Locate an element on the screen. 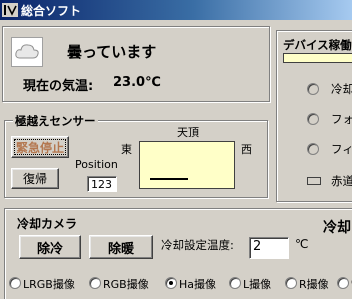 The image size is (352, 299). weather-condition: 曇っています is located at coordinates (112, 52).